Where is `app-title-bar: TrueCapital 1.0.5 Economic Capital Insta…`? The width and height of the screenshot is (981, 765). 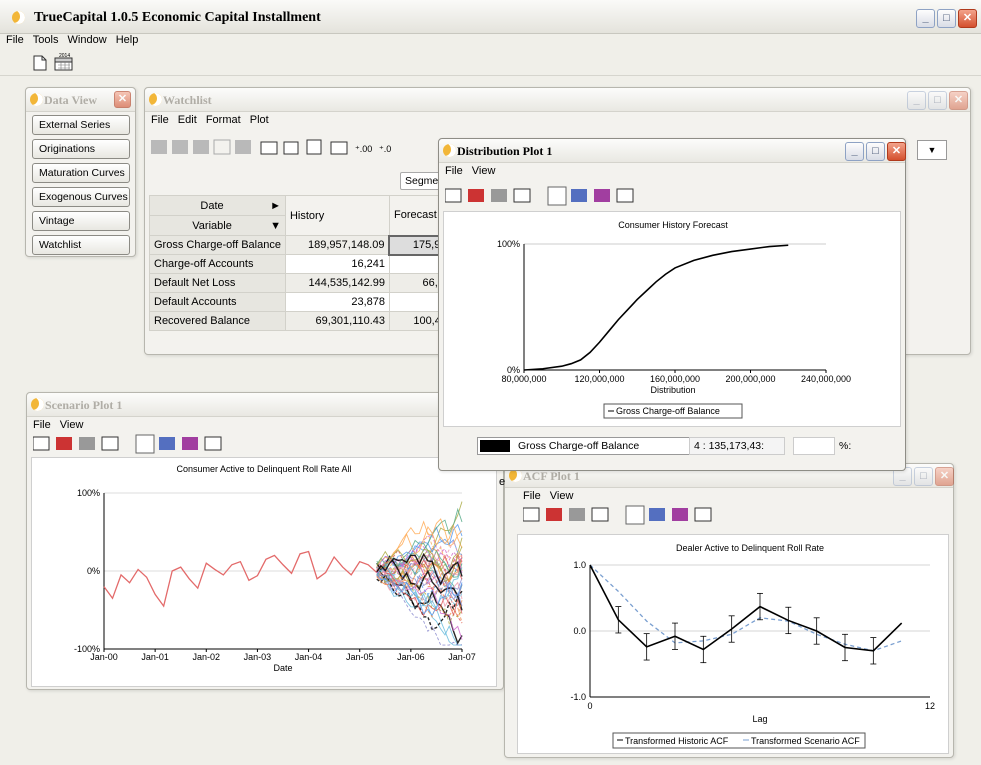
app-title-bar: TrueCapital 1.0.5 Economic Capital Insta… is located at coordinates (490, 17).